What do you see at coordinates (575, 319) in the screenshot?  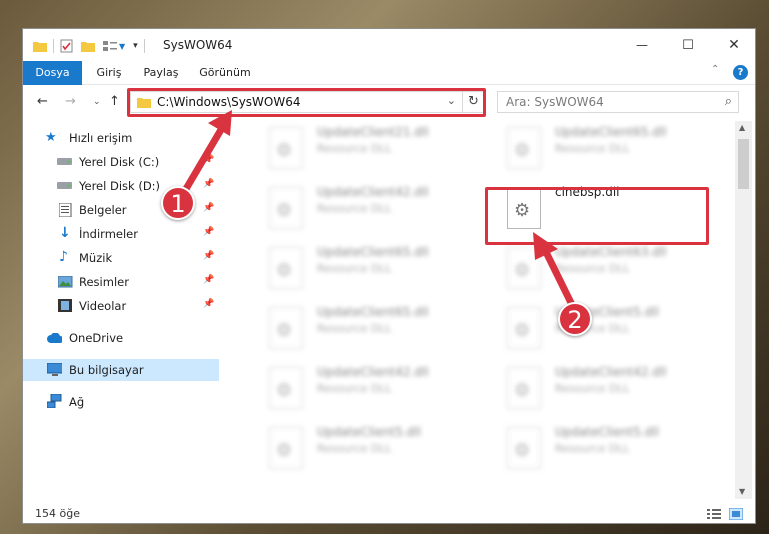 I see `step-badge-2: 2` at bounding box center [575, 319].